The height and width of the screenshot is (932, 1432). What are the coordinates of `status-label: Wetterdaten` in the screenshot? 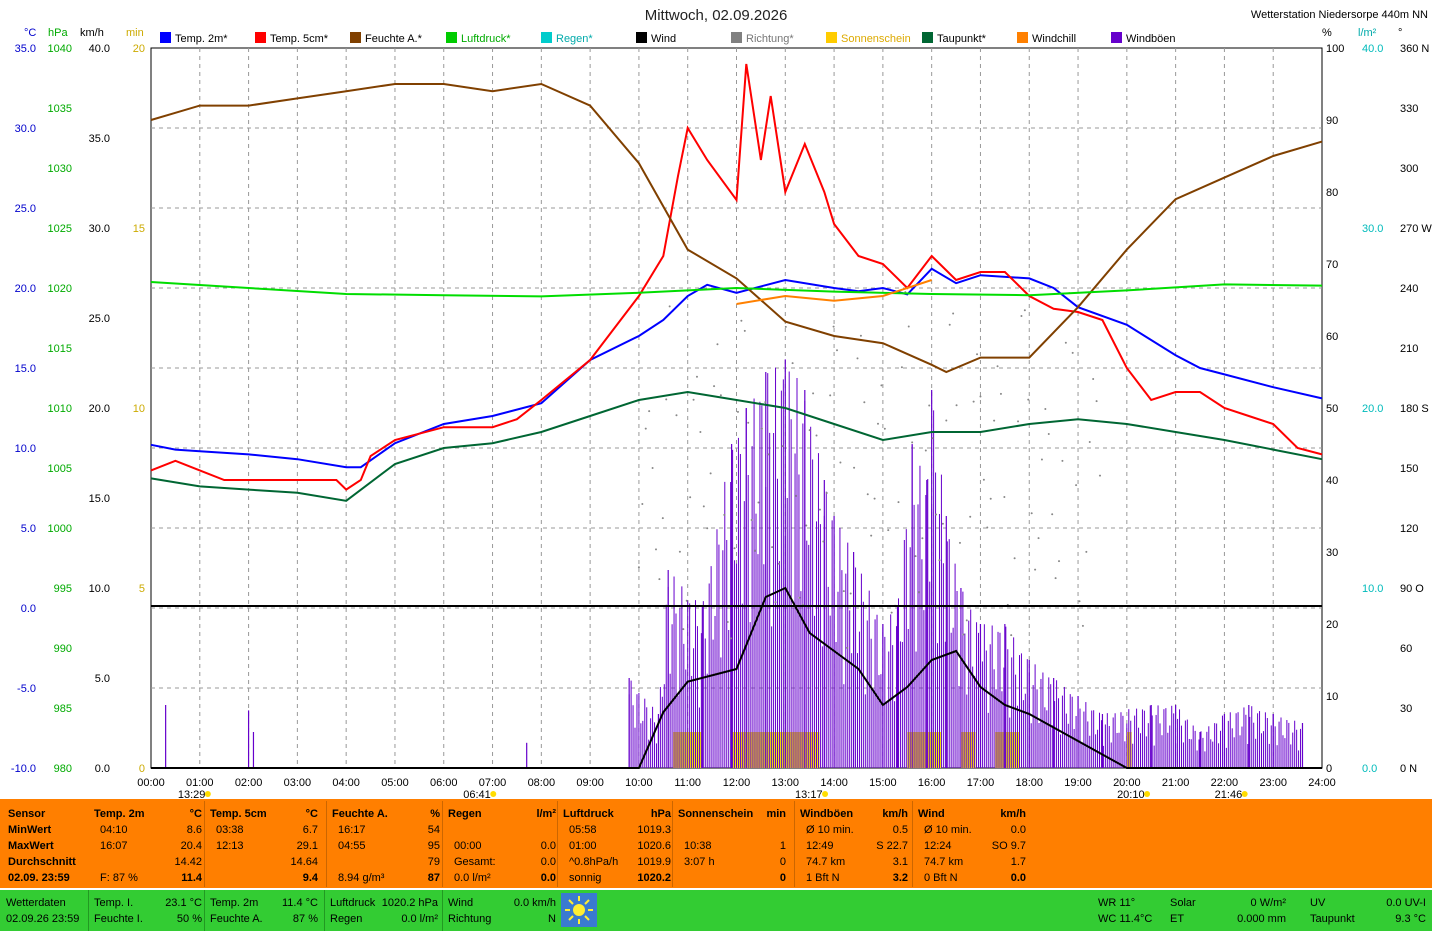 It's located at (36, 903).